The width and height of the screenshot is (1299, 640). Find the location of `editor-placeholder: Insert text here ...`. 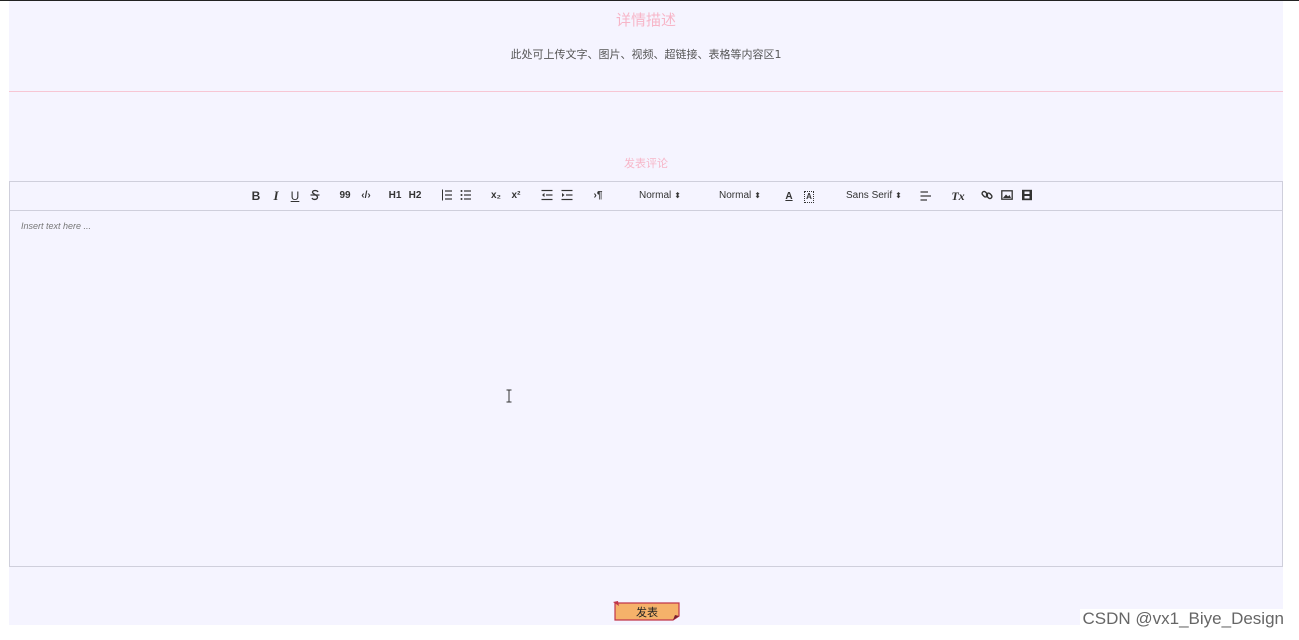

editor-placeholder: Insert text here ... is located at coordinates (56, 226).